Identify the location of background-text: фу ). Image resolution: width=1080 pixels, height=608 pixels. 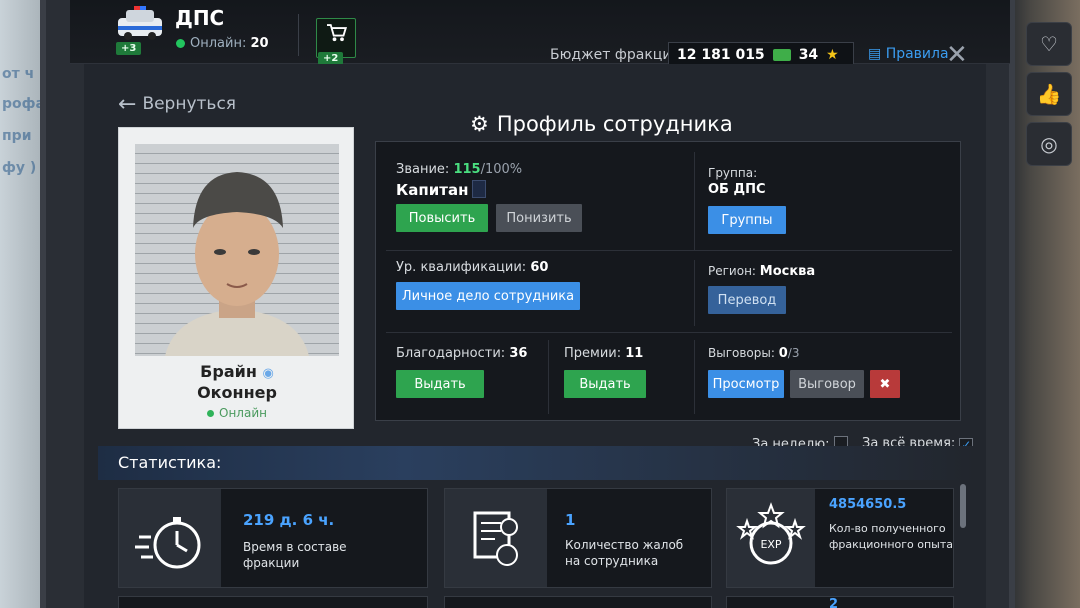
(19, 168).